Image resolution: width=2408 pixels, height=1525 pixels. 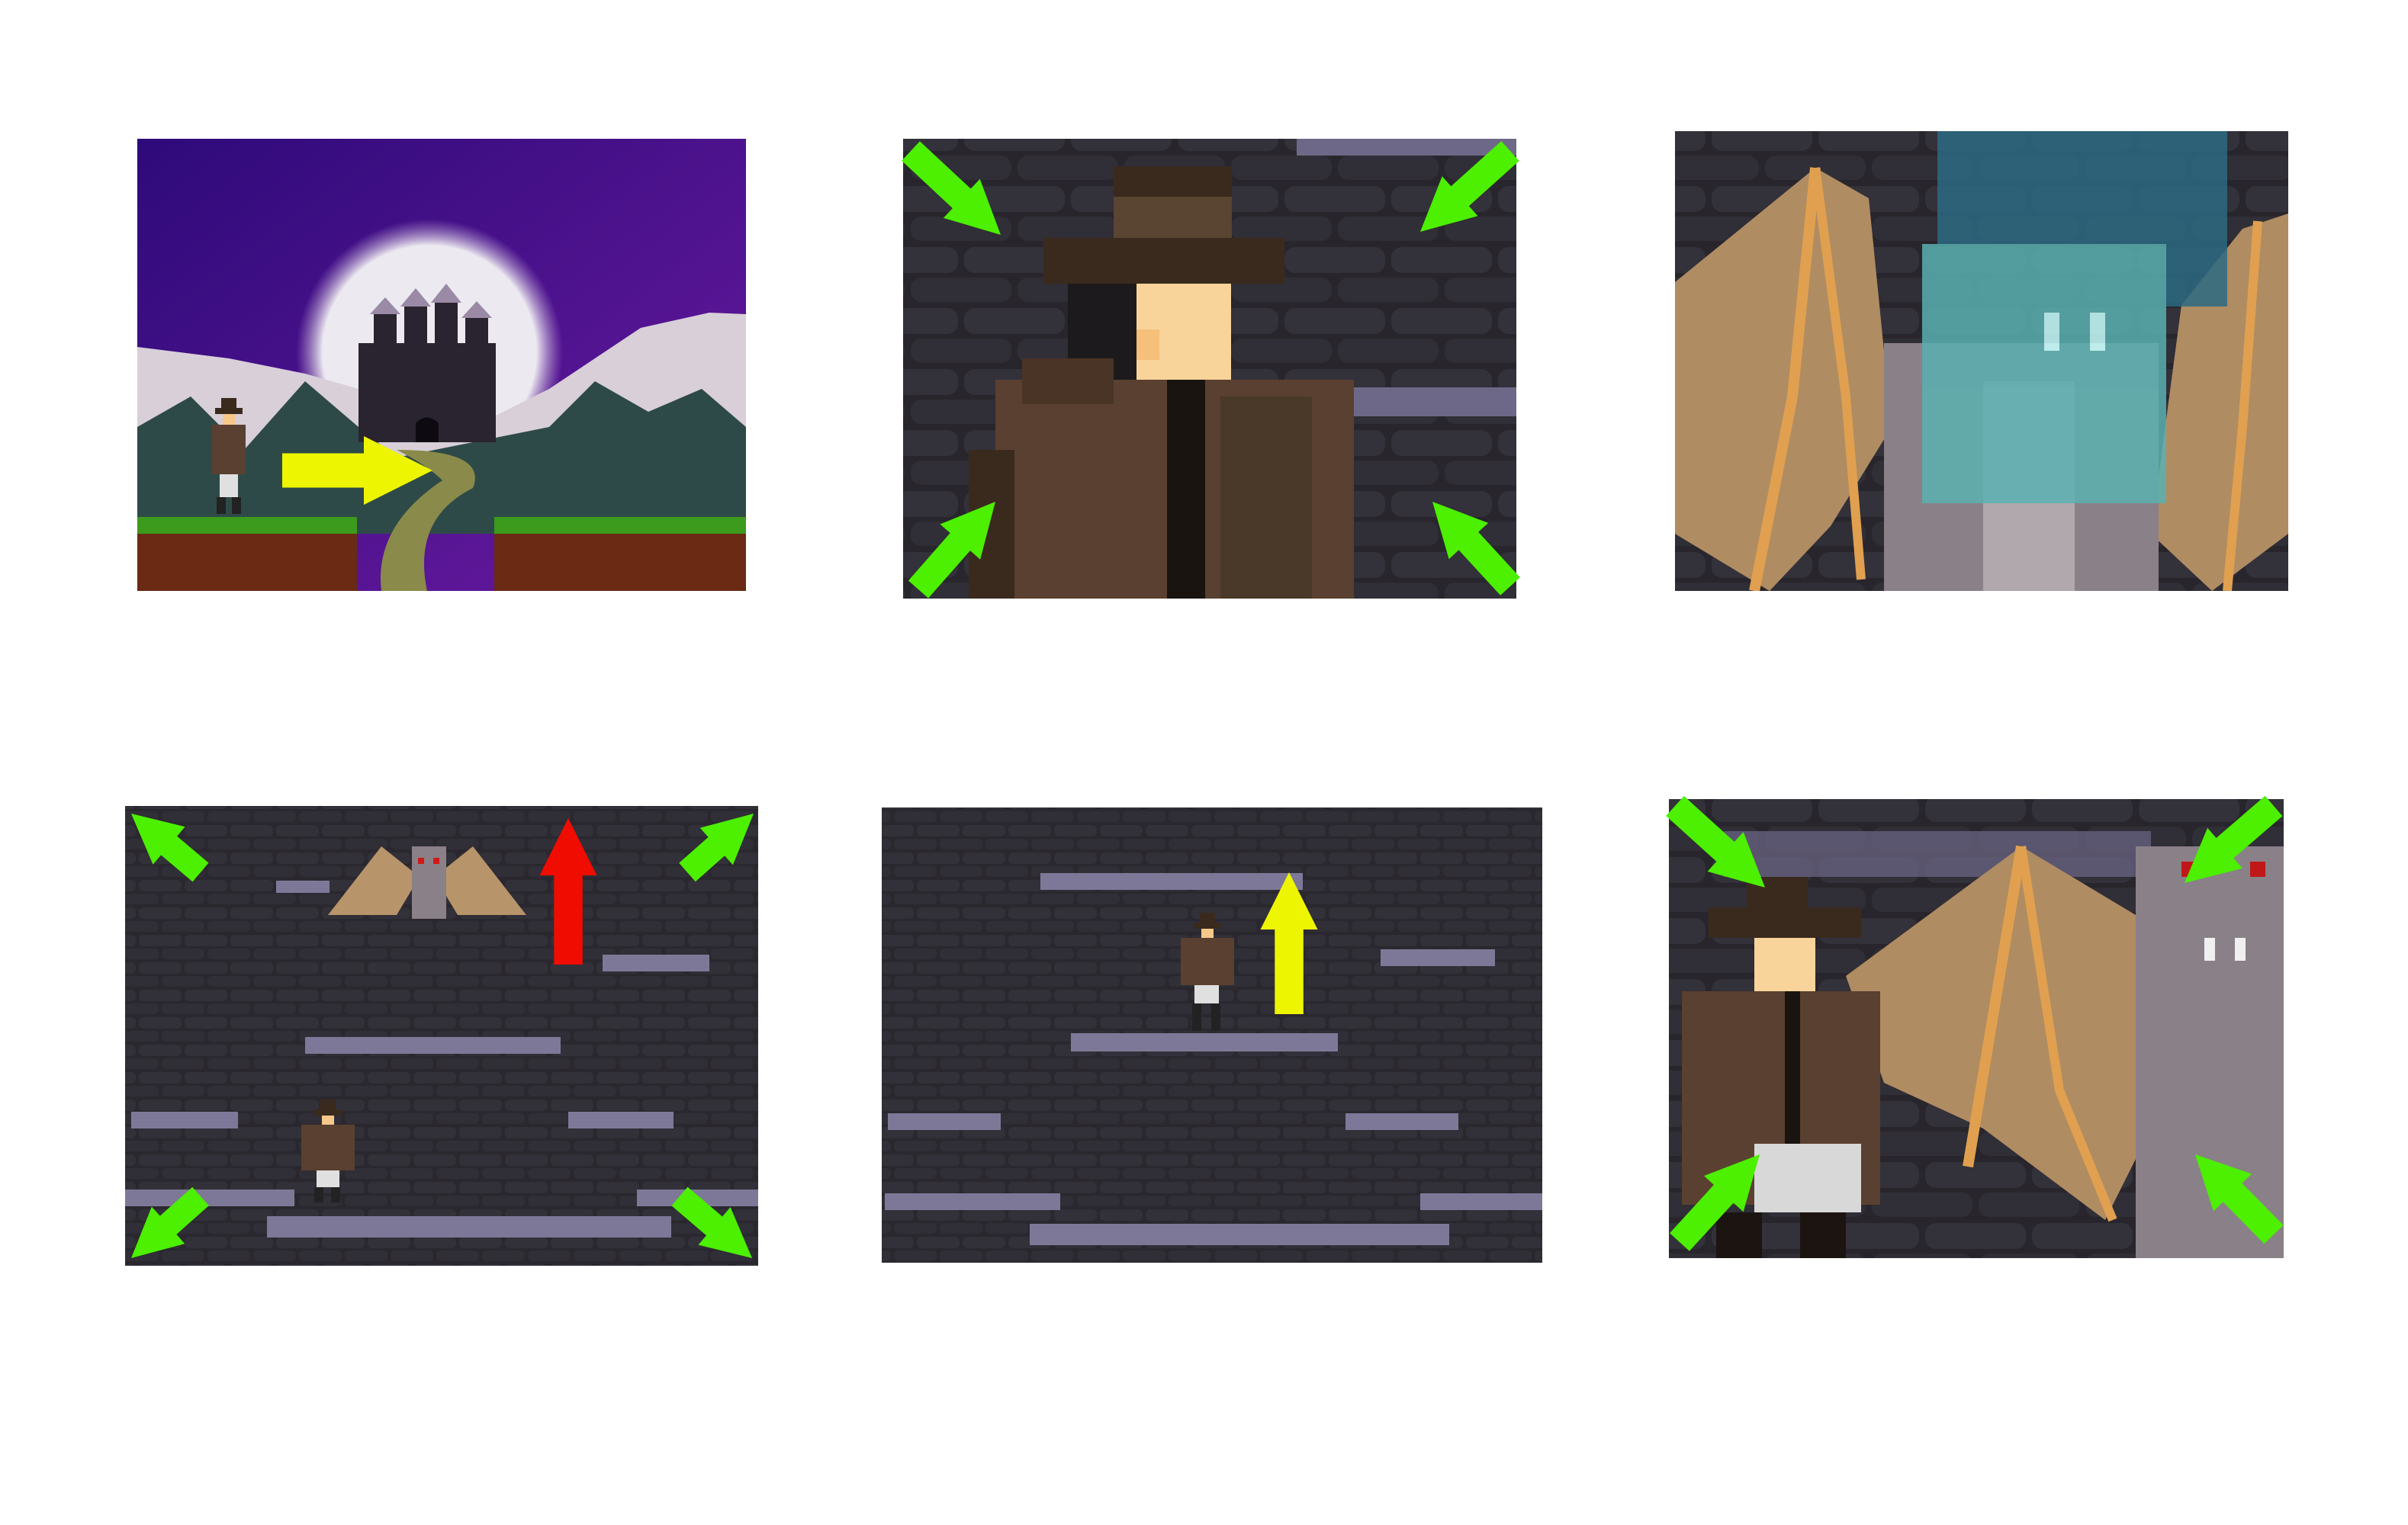 What do you see at coordinates (1209, 369) in the screenshot?
I see `panel-hero-closeup` at bounding box center [1209, 369].